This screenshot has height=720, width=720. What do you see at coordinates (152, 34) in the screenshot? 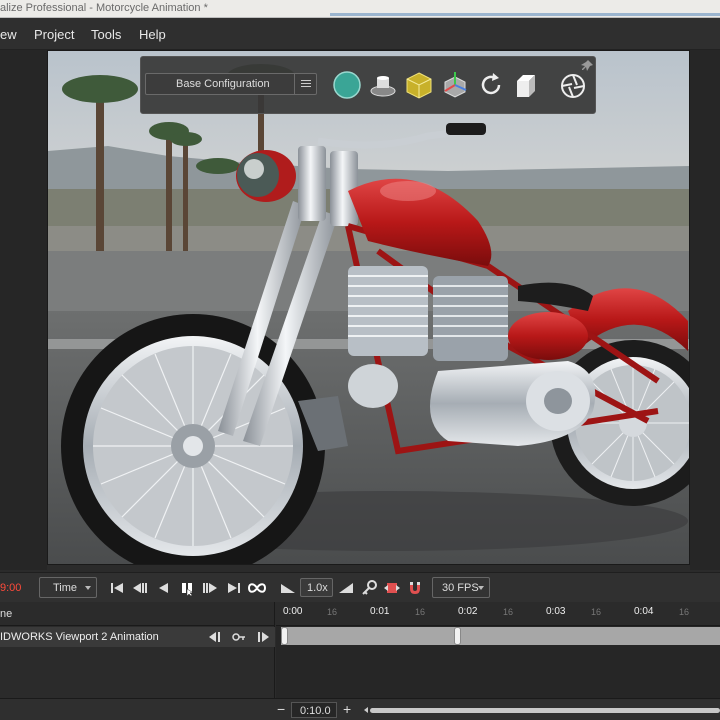
I see `menu-help: Help` at bounding box center [152, 34].